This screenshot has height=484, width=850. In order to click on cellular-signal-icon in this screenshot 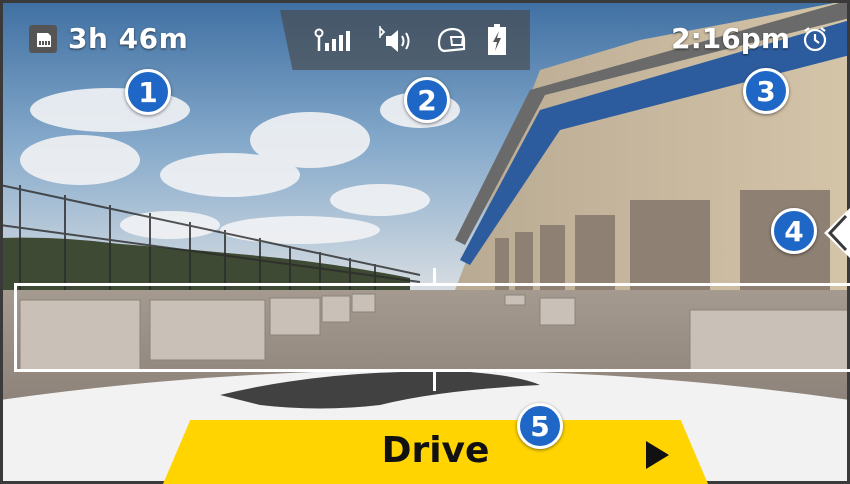, I will do `click(332, 39)`.